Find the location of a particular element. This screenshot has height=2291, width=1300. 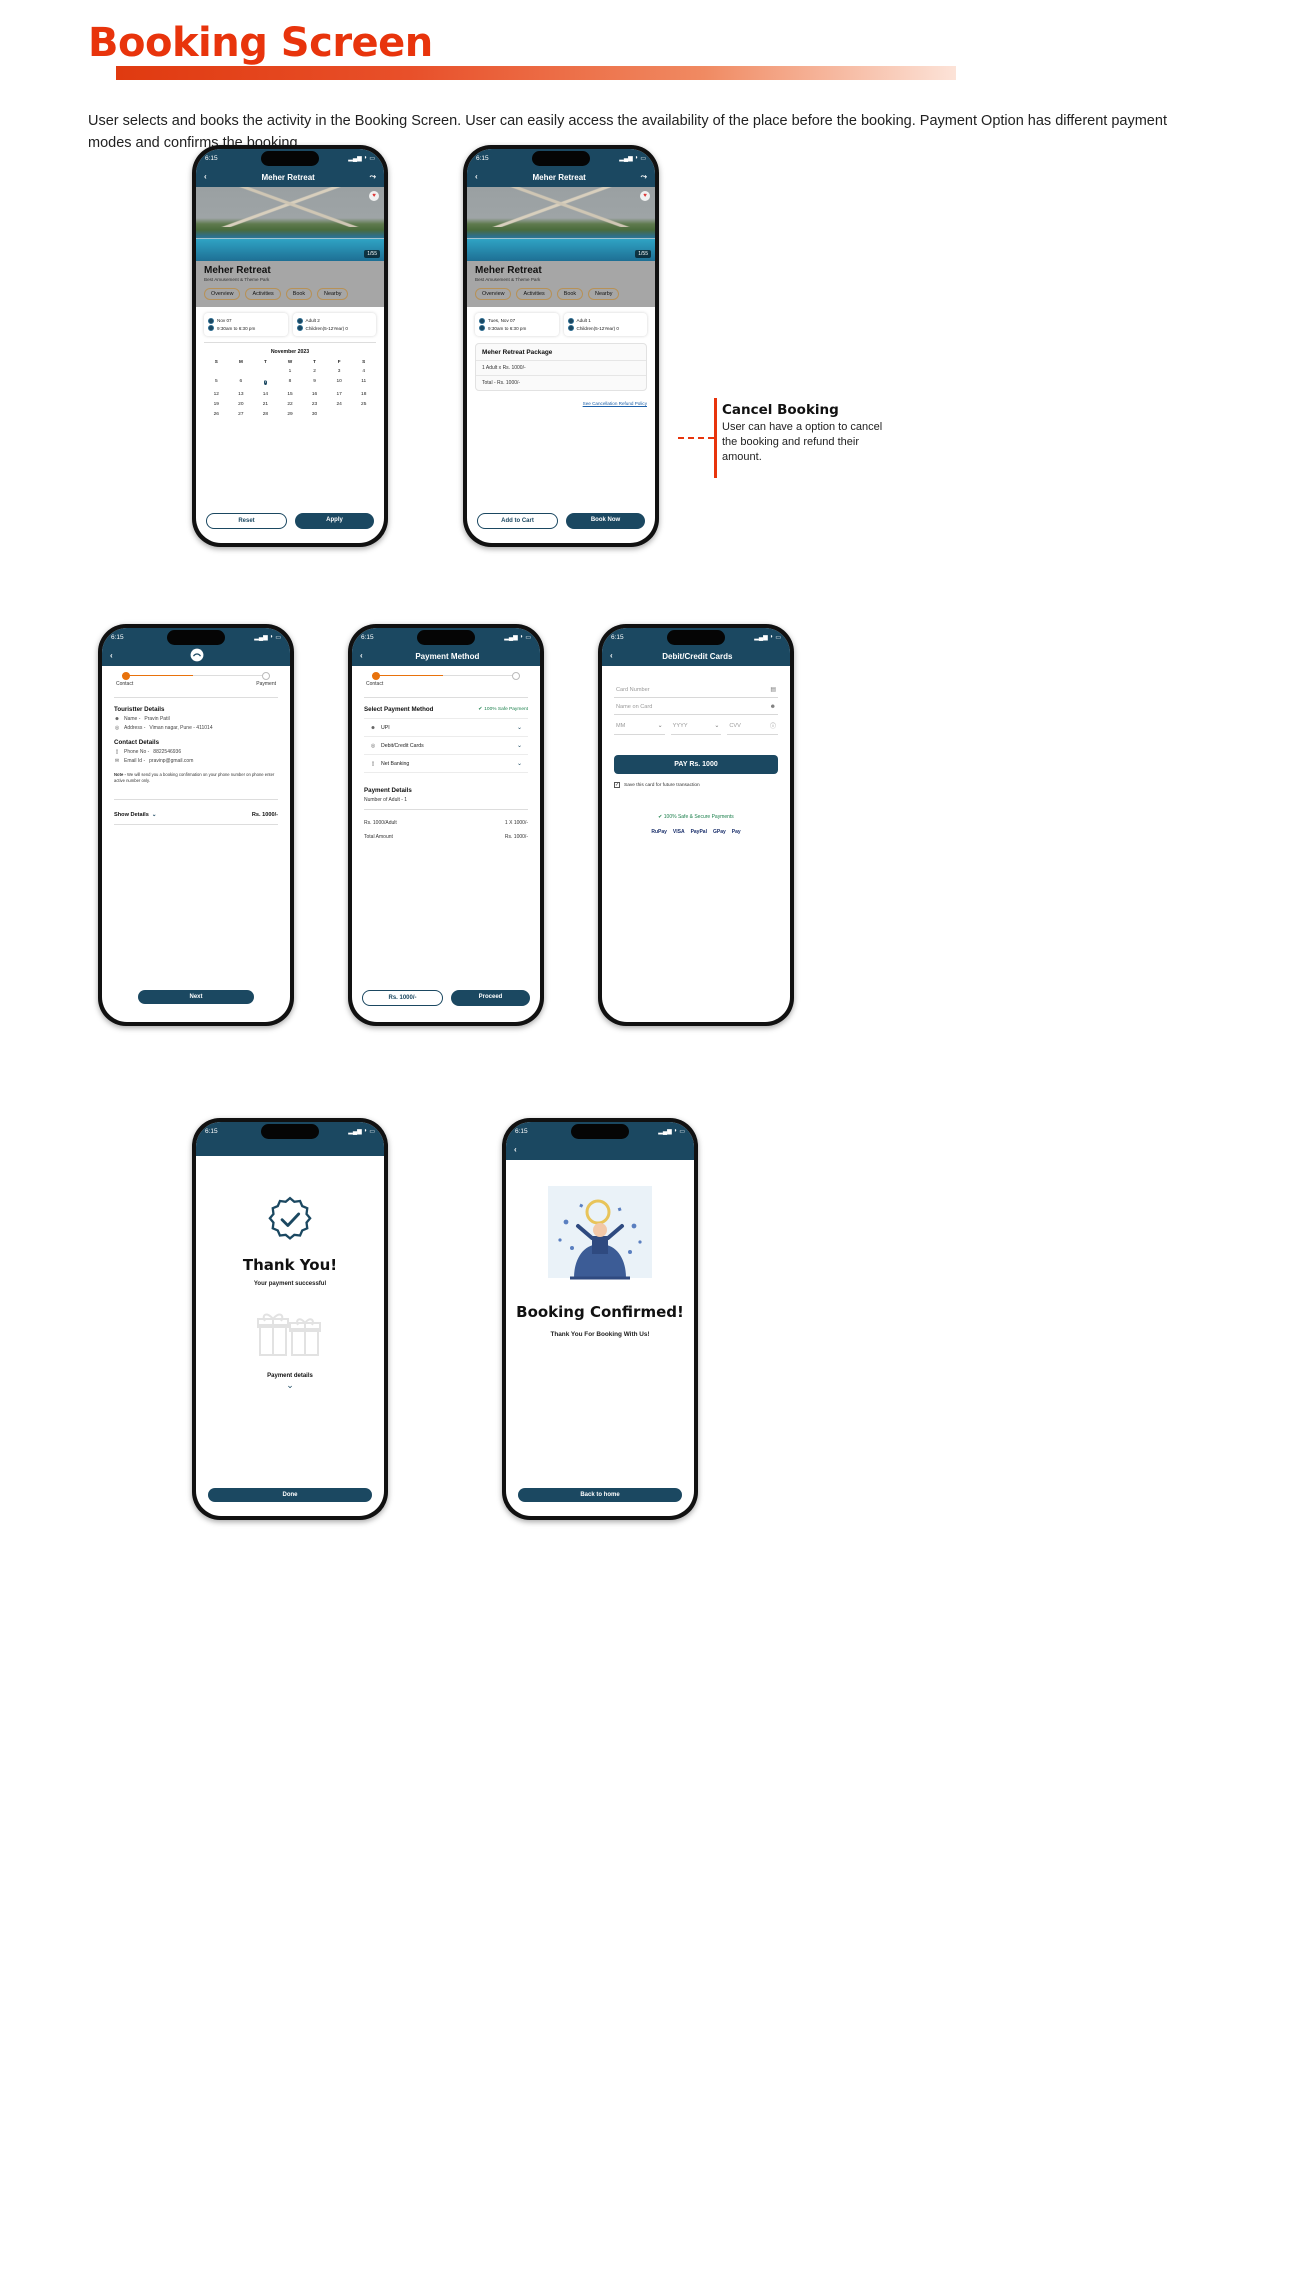

date-time-chip: Tues, Nov 07 9:30am to 6:30 pm is located at coordinates (517, 324).